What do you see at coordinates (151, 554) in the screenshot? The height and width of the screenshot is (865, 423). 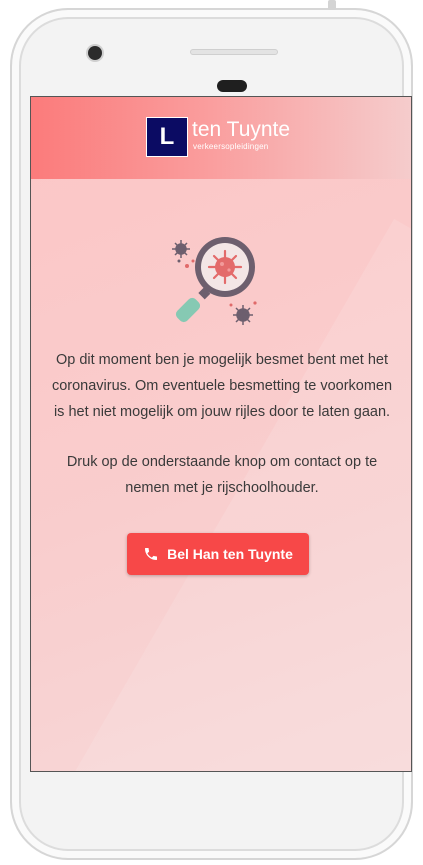 I see `phone-icon` at bounding box center [151, 554].